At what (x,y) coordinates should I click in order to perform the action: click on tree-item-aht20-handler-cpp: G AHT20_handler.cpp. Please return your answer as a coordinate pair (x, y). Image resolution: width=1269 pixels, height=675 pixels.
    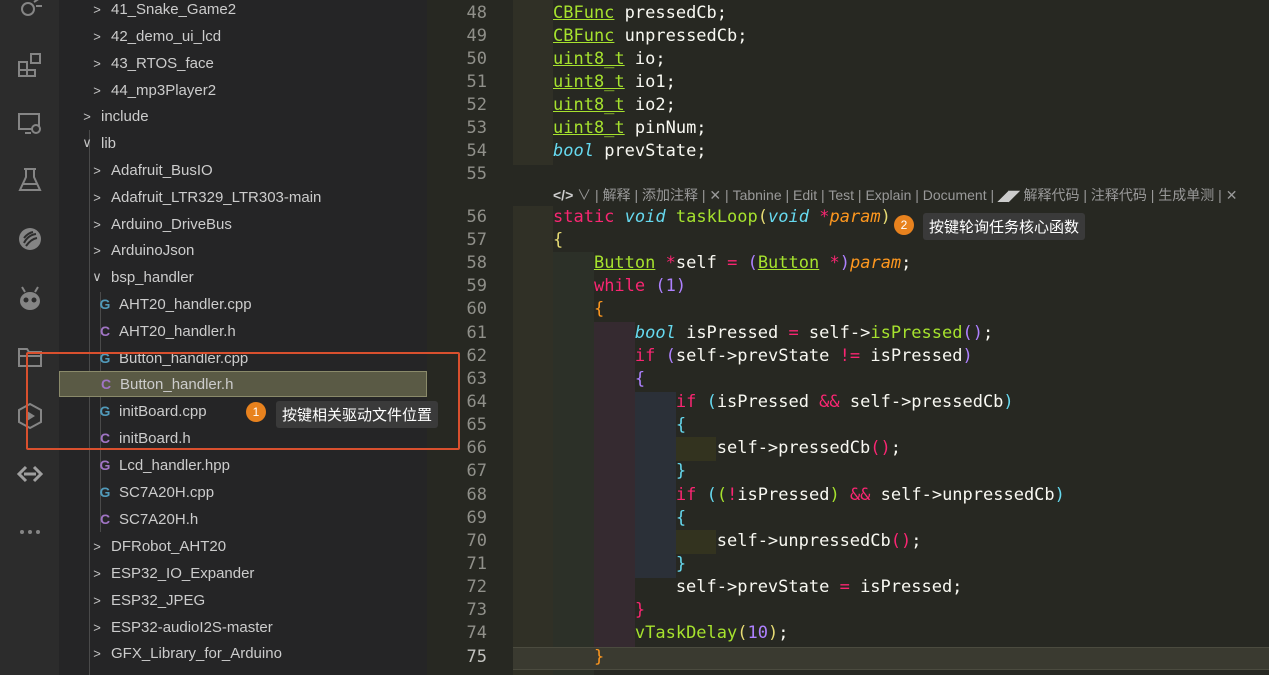
    Looking at the image, I should click on (243, 304).